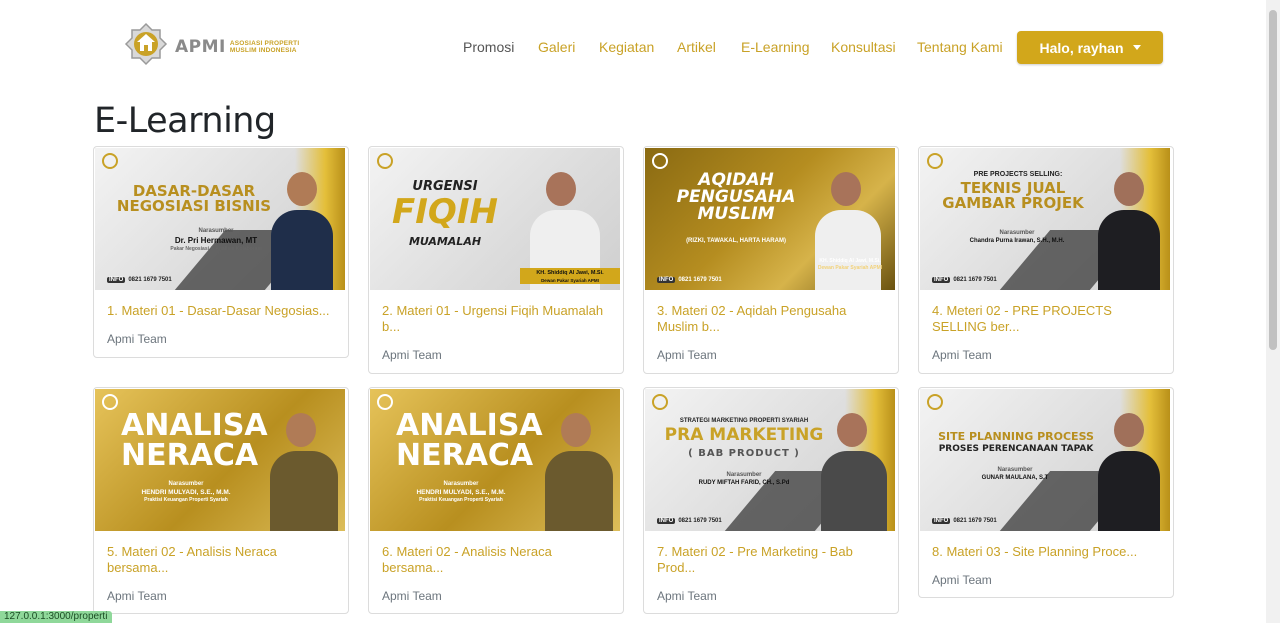 The width and height of the screenshot is (1280, 623). Describe the element at coordinates (216, 240) in the screenshot. I see `thumbnail-speaker: Dr. Pri Hermawan, MT` at that location.